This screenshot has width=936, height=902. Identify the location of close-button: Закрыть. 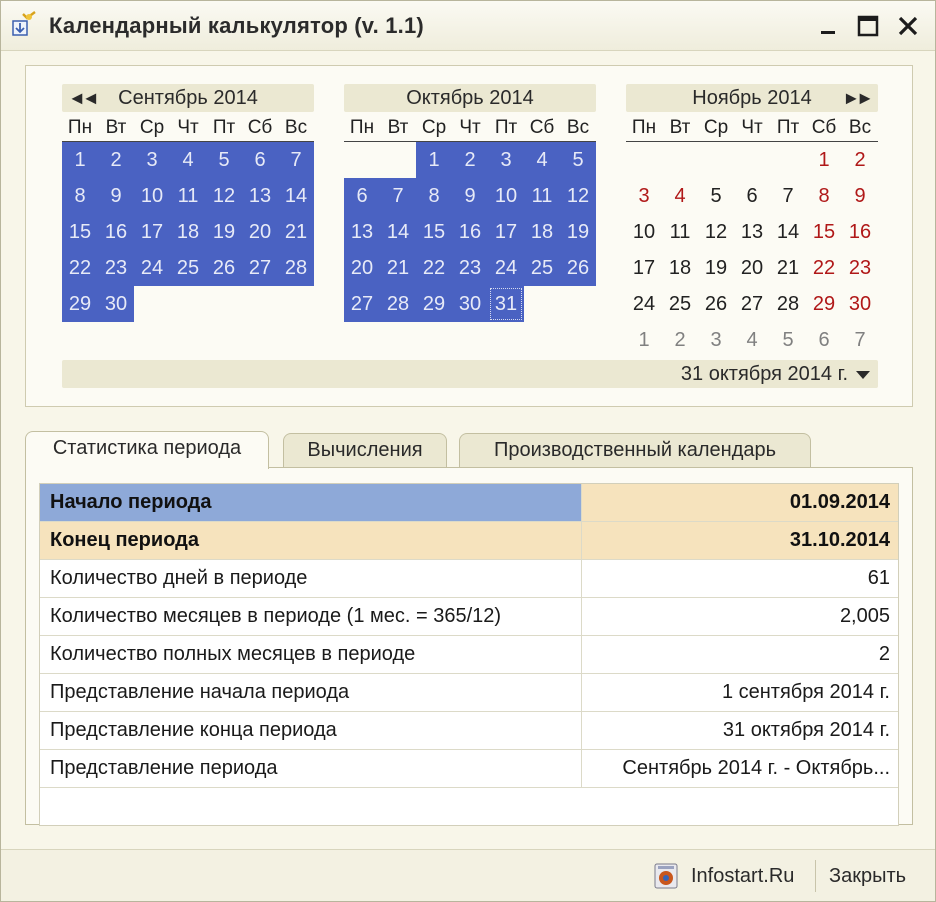
(877, 876).